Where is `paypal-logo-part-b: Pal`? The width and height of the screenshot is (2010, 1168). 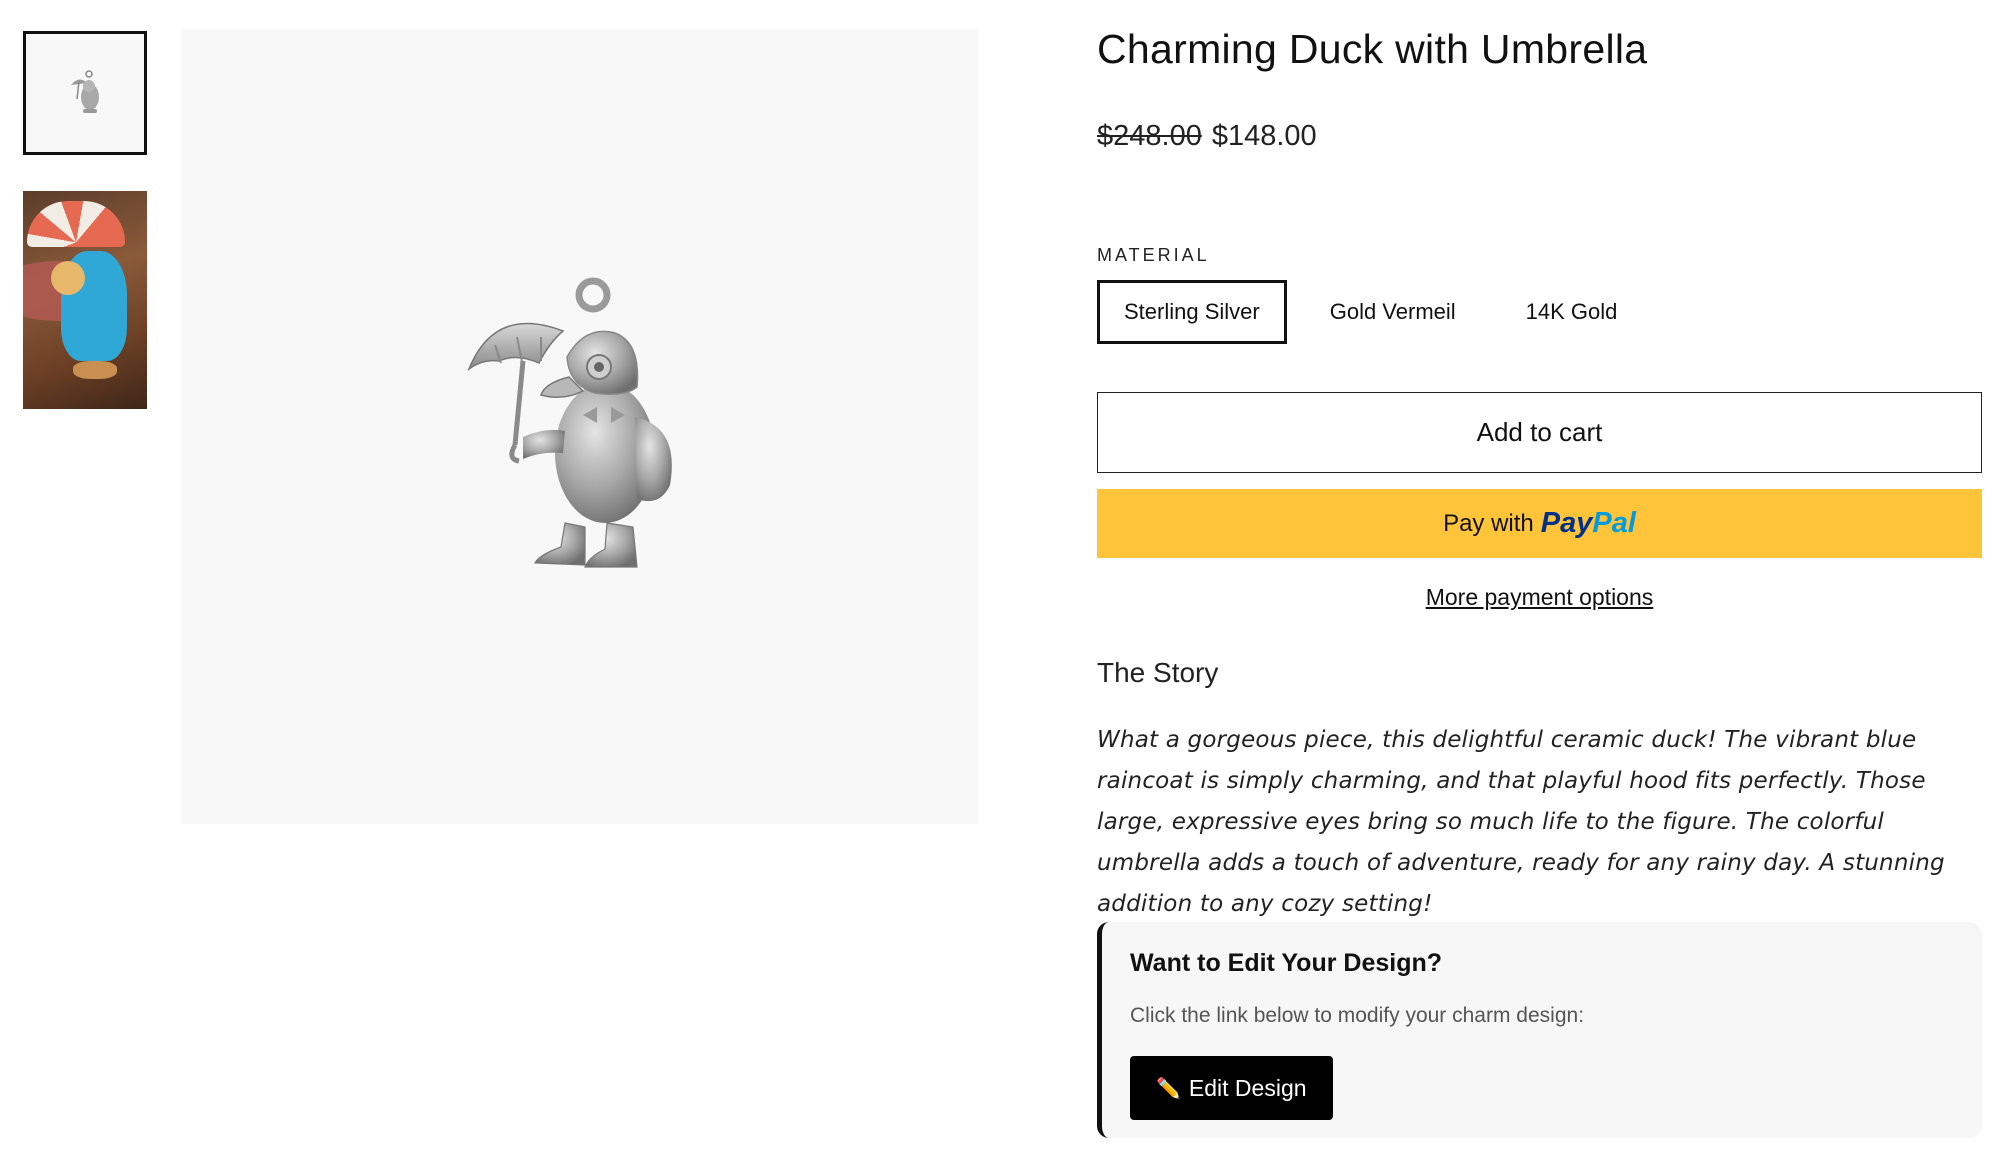 paypal-logo-part-b: Pal is located at coordinates (1614, 523).